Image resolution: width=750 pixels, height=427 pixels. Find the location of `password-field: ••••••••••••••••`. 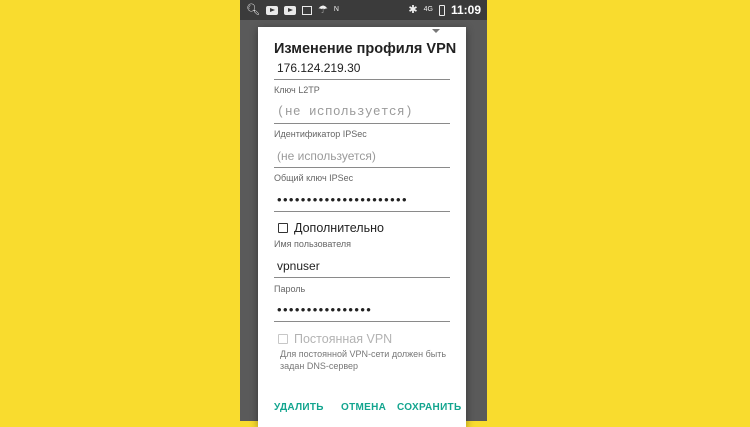

password-field: •••••••••••••••• is located at coordinates (362, 311).